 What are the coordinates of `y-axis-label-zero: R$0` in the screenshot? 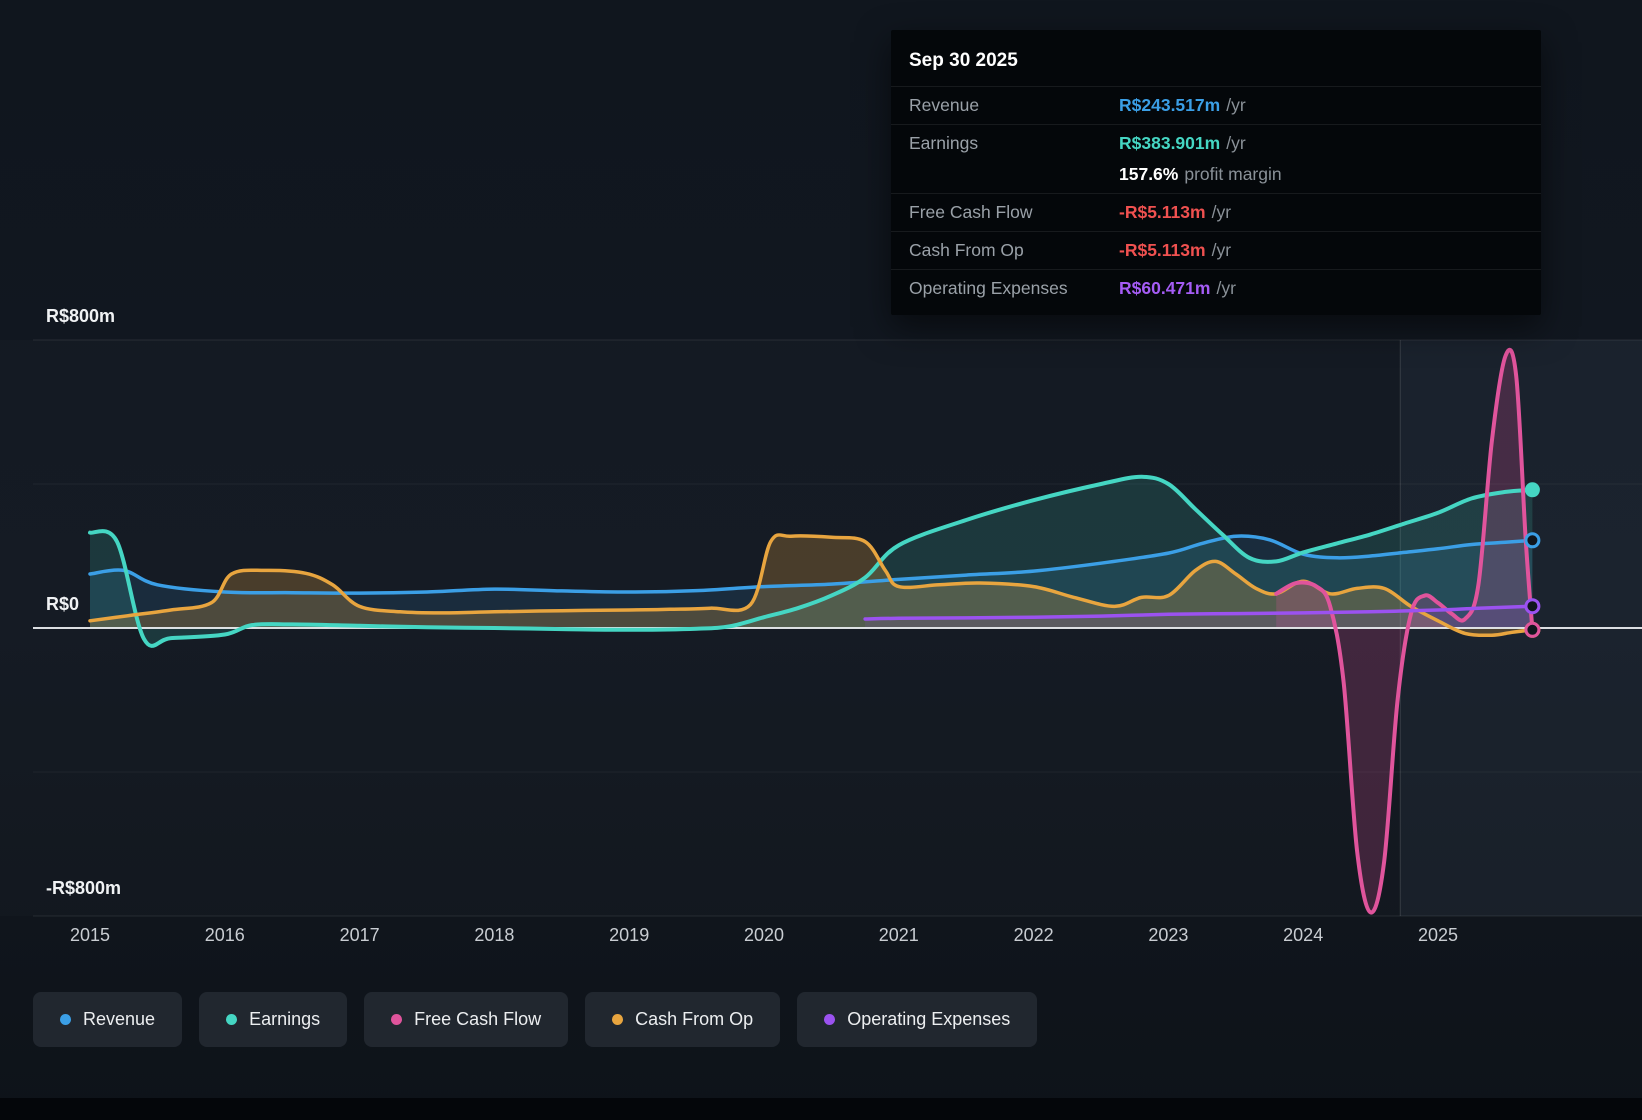 It's located at (63, 604).